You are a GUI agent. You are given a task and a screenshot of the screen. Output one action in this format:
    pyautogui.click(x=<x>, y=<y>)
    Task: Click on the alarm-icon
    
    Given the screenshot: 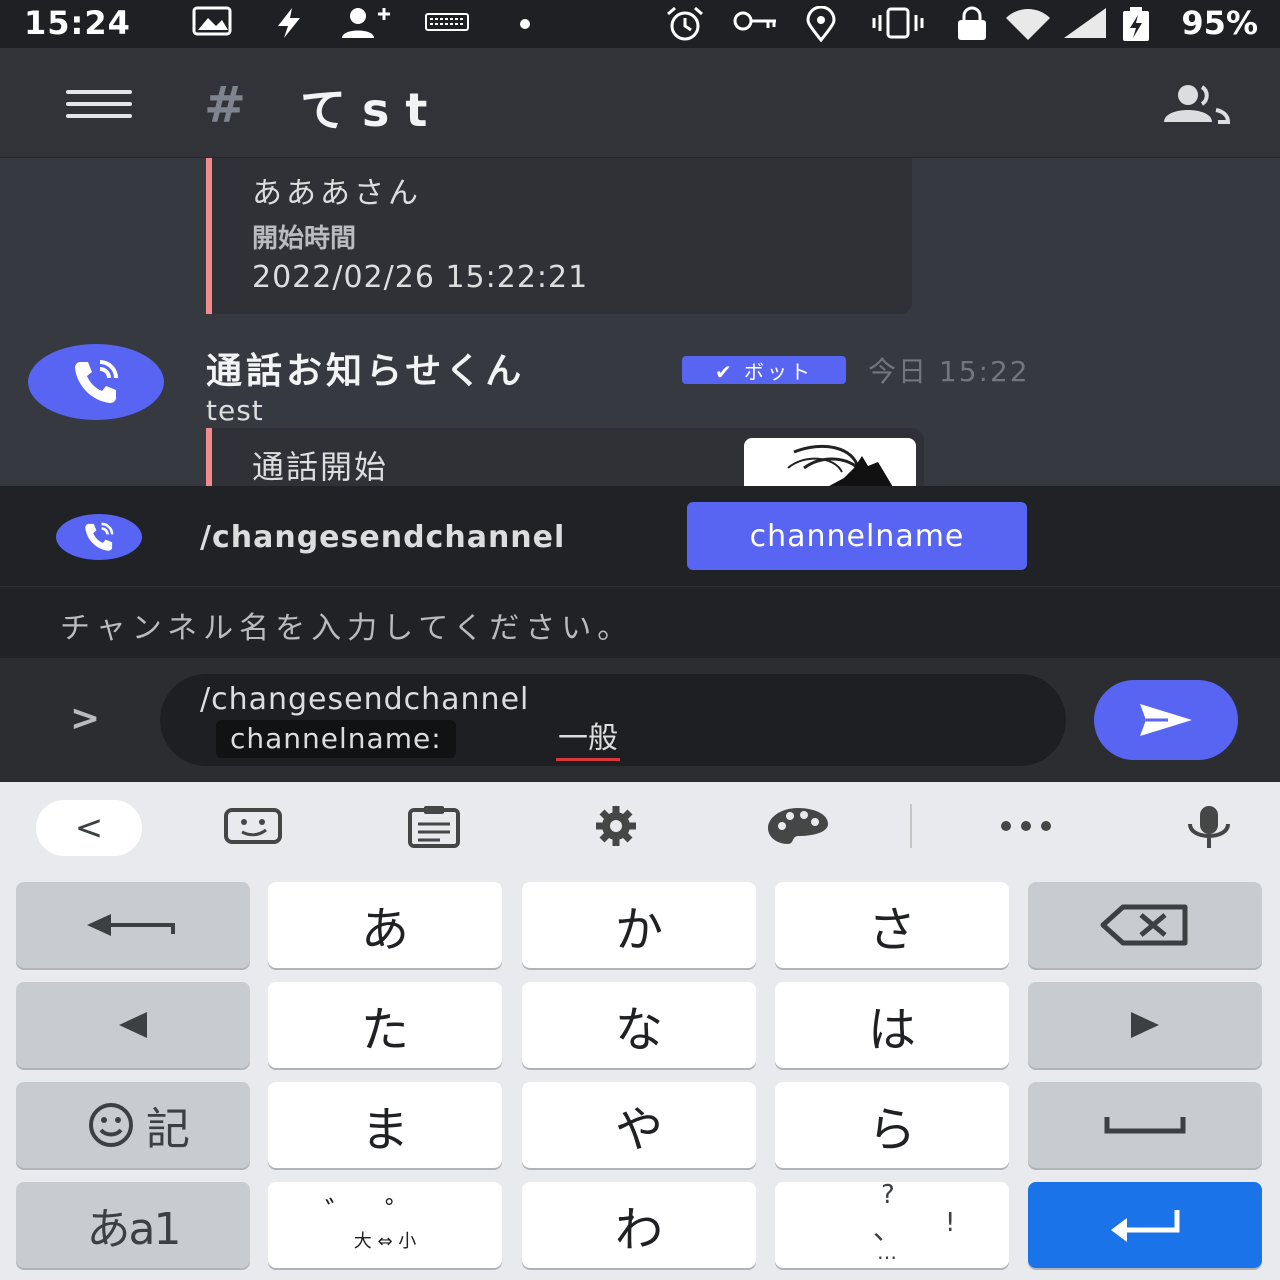 What is the action you would take?
    pyautogui.click(x=685, y=28)
    